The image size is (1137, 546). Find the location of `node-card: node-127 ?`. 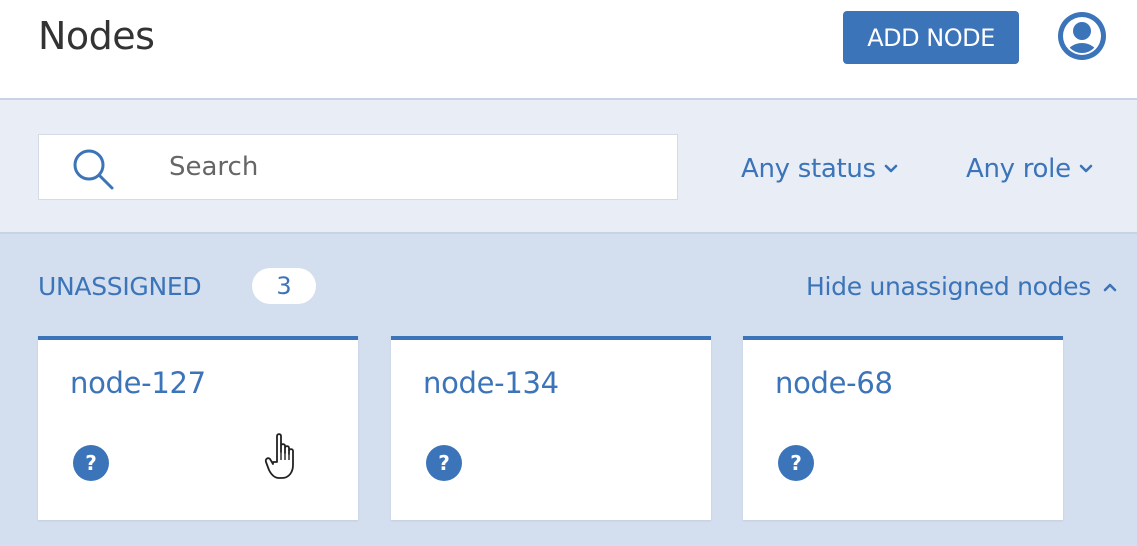

node-card: node-127 ? is located at coordinates (198, 428).